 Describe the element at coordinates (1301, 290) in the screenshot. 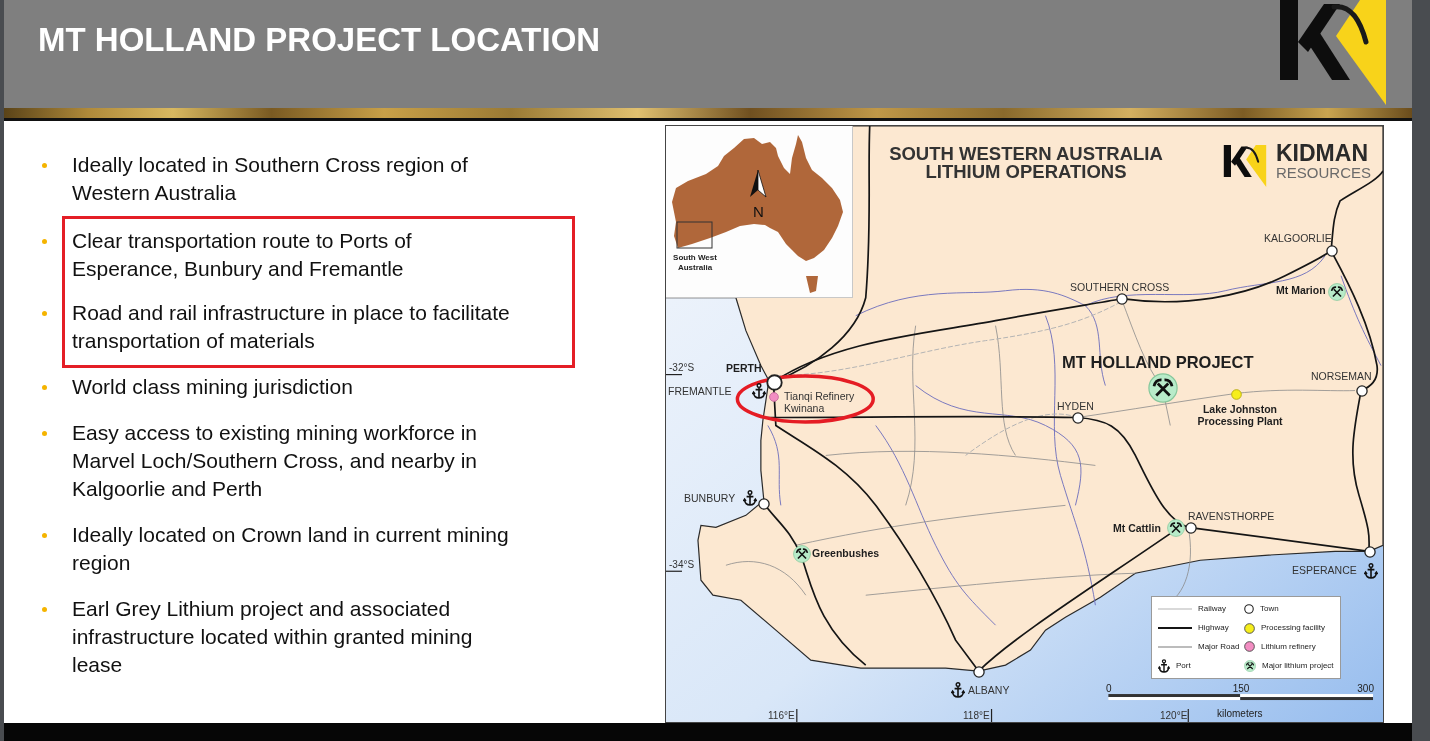

I see `place-label: Mt Marion` at that location.